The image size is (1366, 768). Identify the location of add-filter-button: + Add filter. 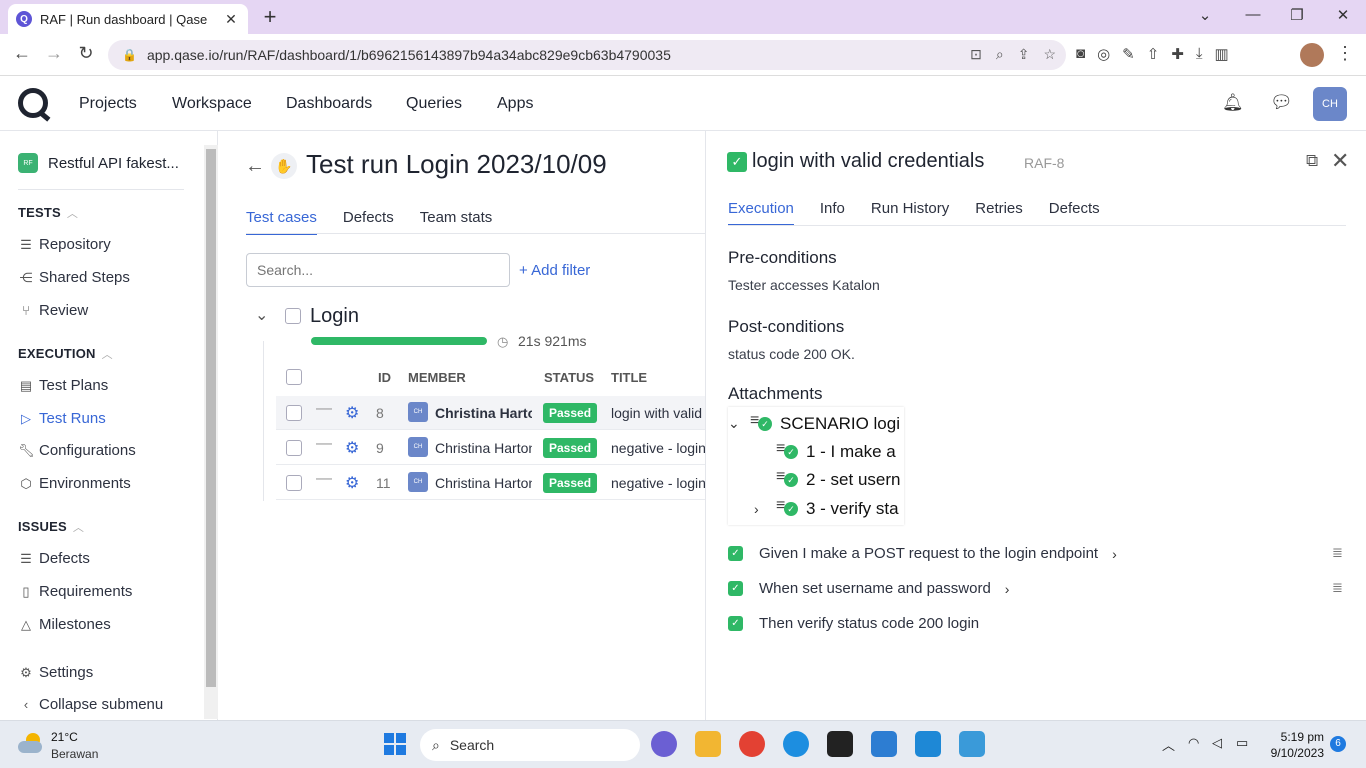
(554, 270).